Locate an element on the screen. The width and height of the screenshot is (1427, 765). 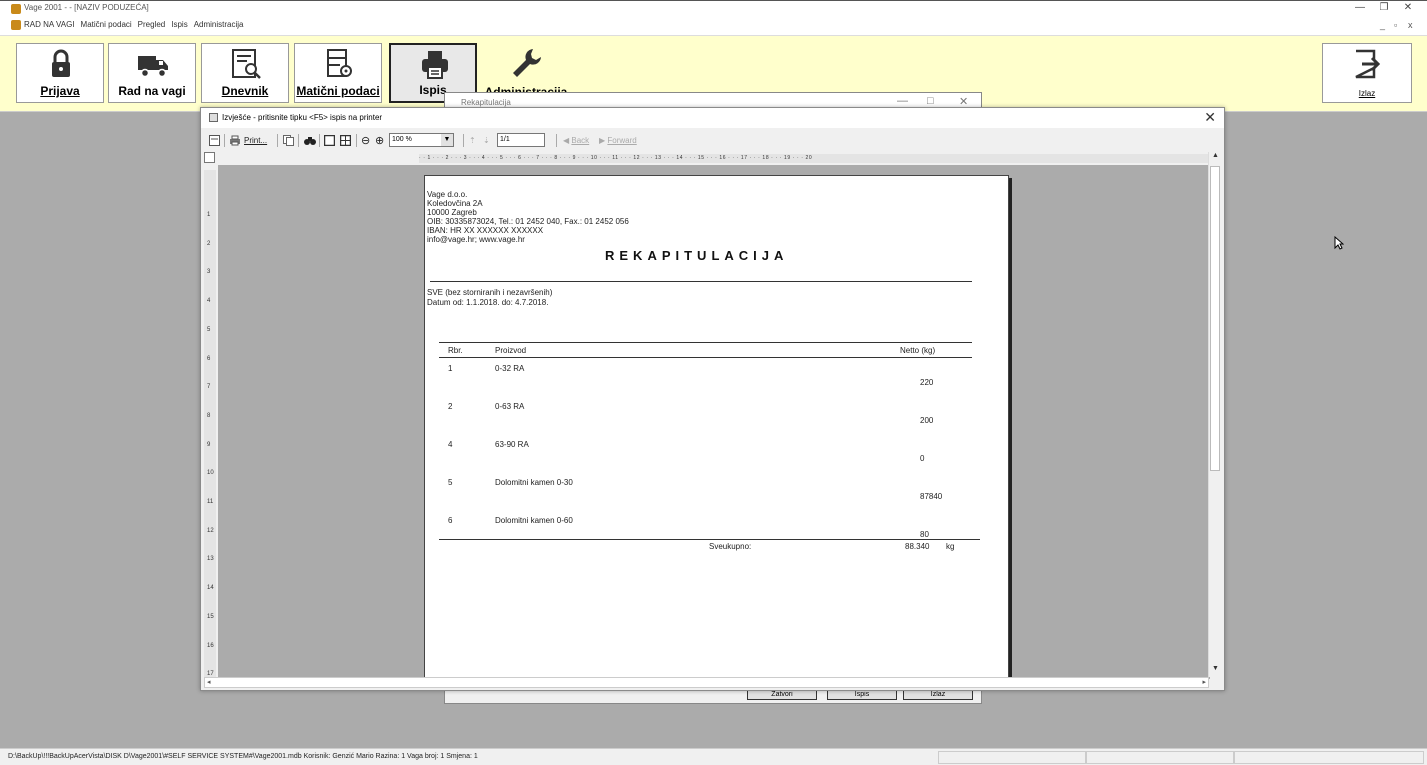
company-email: info@vage.hr; www.vage.hr is located at coordinates (476, 239).